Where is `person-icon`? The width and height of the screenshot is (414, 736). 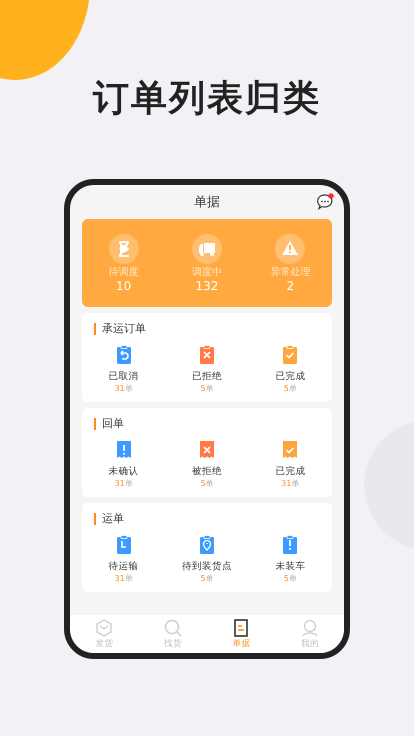
person-icon is located at coordinates (310, 628).